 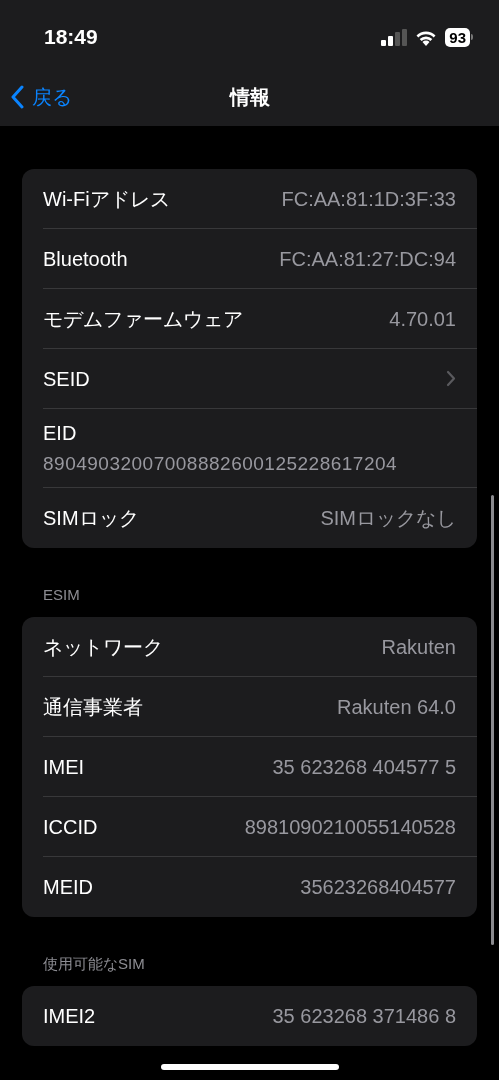 What do you see at coordinates (17, 97) in the screenshot?
I see `back-chevron-icon` at bounding box center [17, 97].